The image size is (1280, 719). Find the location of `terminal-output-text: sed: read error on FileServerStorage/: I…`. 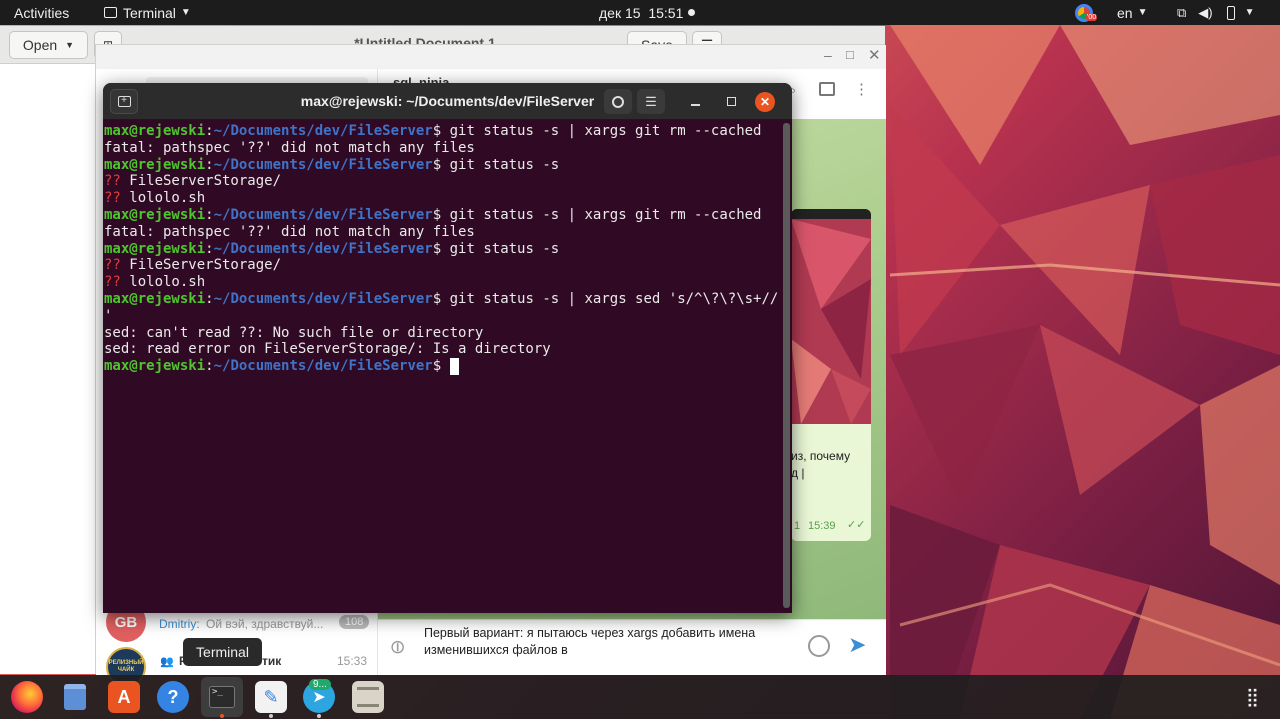

terminal-output-text: sed: read error on FileServerStorage/: I… is located at coordinates (327, 349).